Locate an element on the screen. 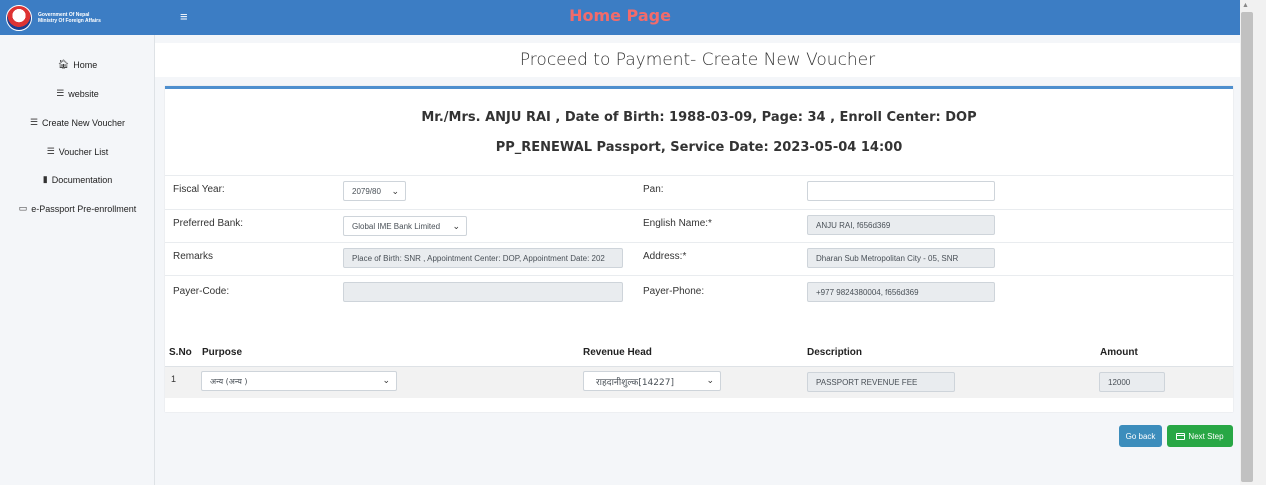 The height and width of the screenshot is (485, 1266). pan-input is located at coordinates (901, 191).